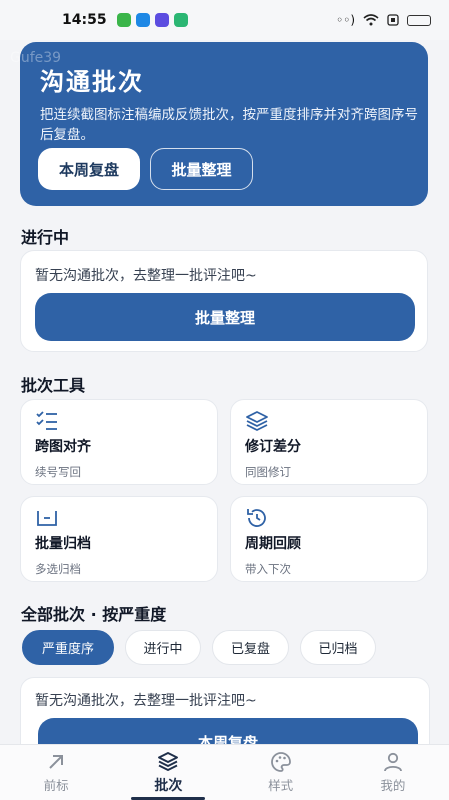 This screenshot has height=800, width=449. I want to click on arrow-up-right-icon, so click(56, 762).